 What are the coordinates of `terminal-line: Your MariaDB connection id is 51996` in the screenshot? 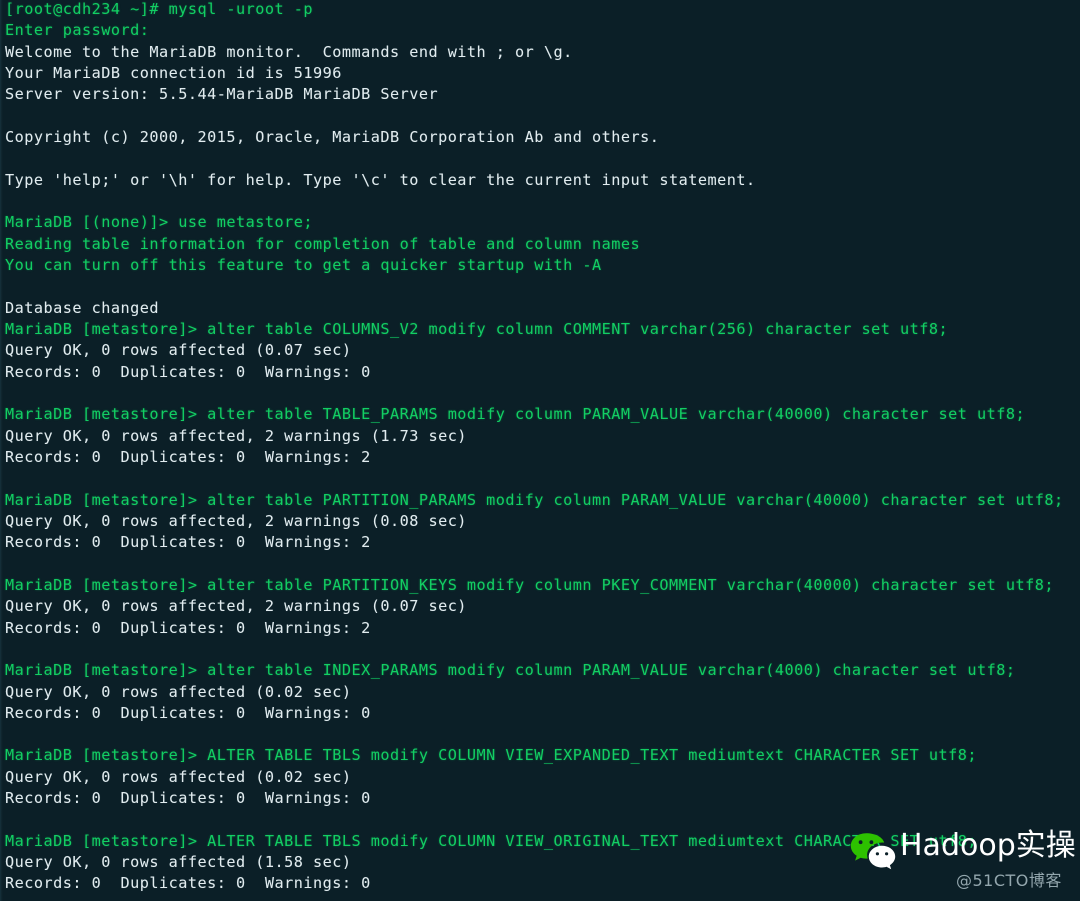 It's located at (173, 72).